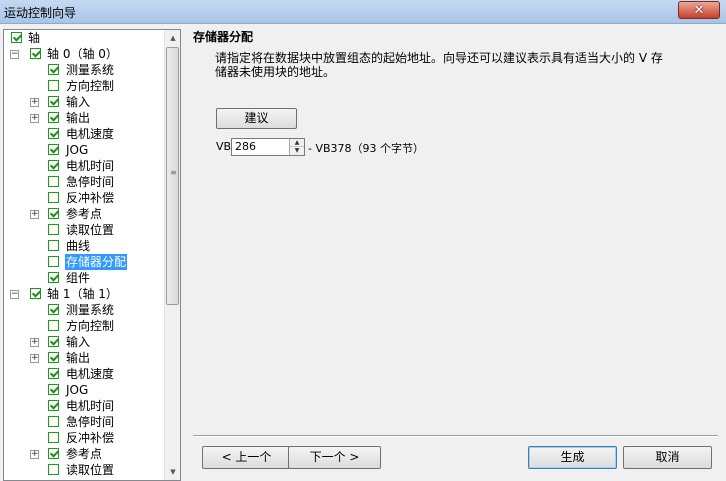 Image resolution: width=726 pixels, height=481 pixels. I want to click on tree-item-label: 读取位置, so click(90, 230).